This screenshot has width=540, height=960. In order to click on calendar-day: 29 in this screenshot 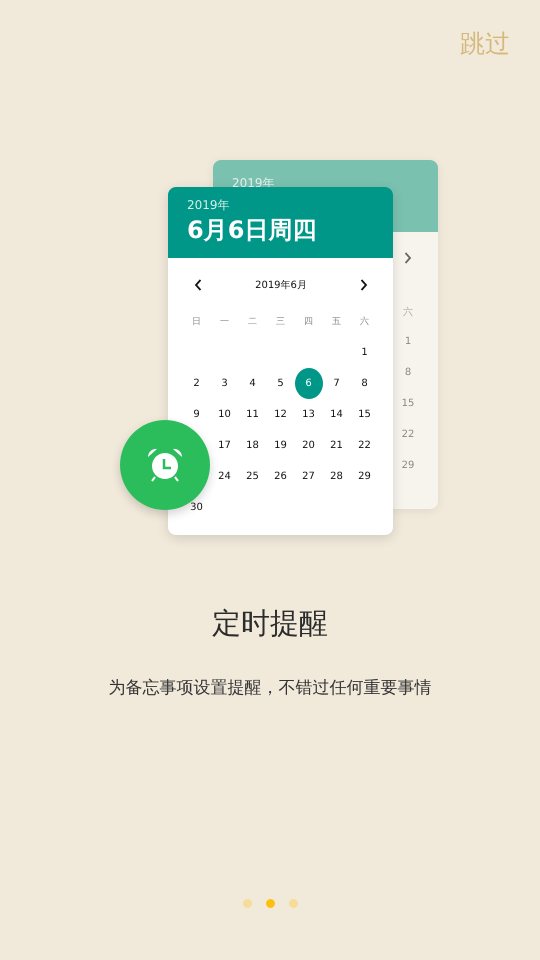, I will do `click(364, 476)`.